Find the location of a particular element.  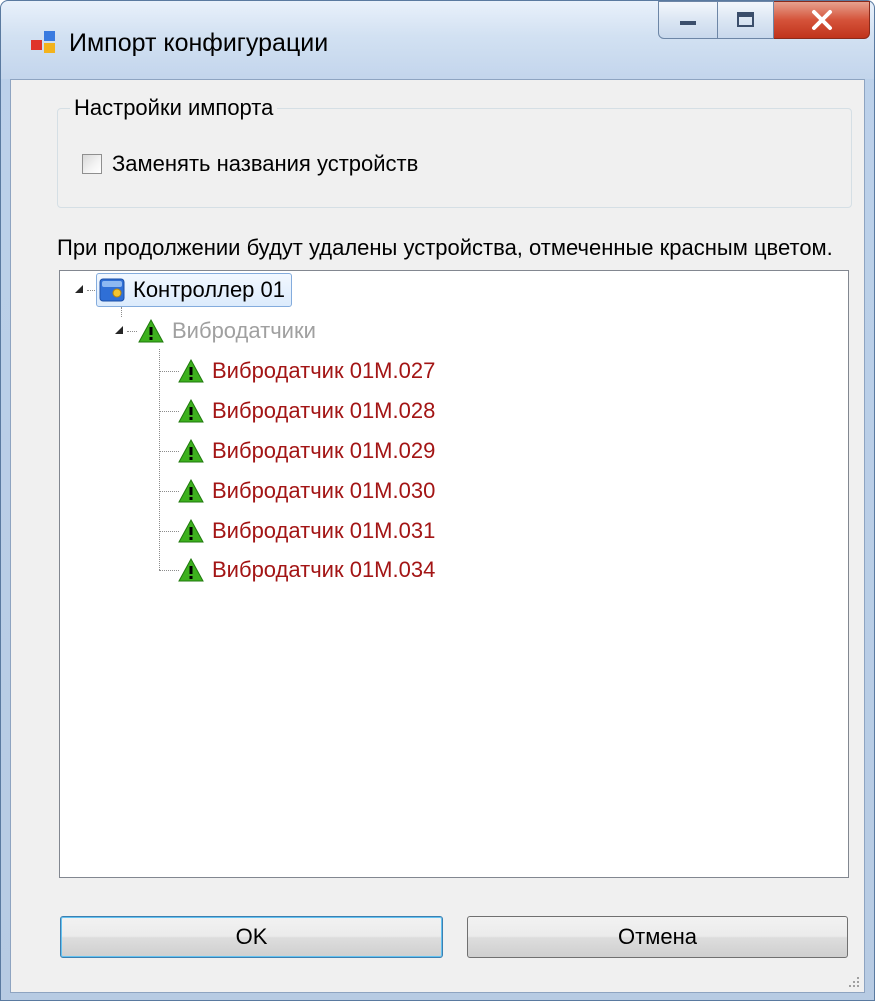

close-icon is located at coordinates (821, 20).